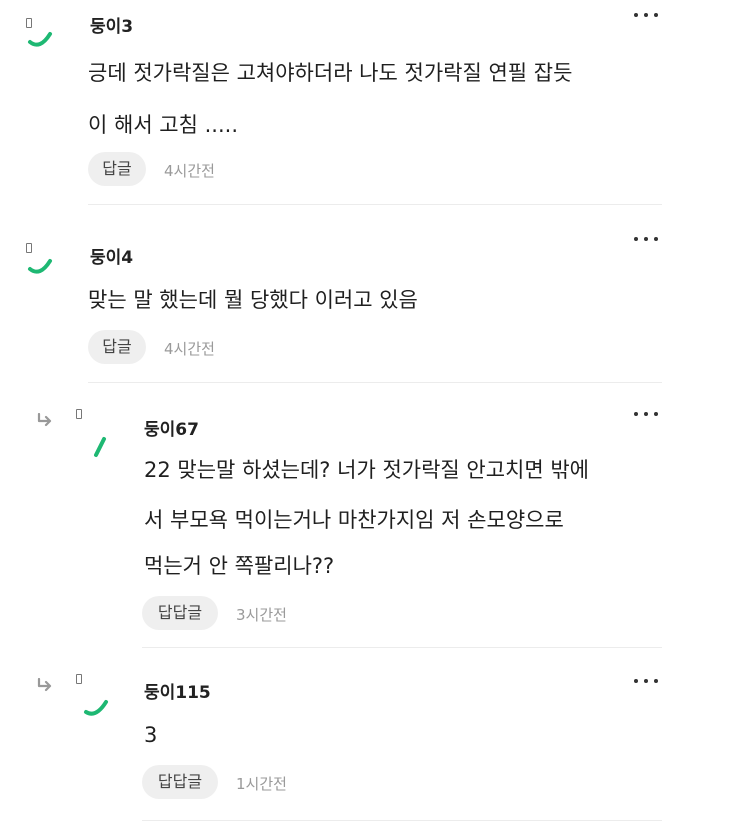 The width and height of the screenshot is (754, 825). Describe the element at coordinates (253, 300) in the screenshot. I see `comment-text-line: 맞는 말 했는데 뭘 당했다 이러고 있음` at that location.